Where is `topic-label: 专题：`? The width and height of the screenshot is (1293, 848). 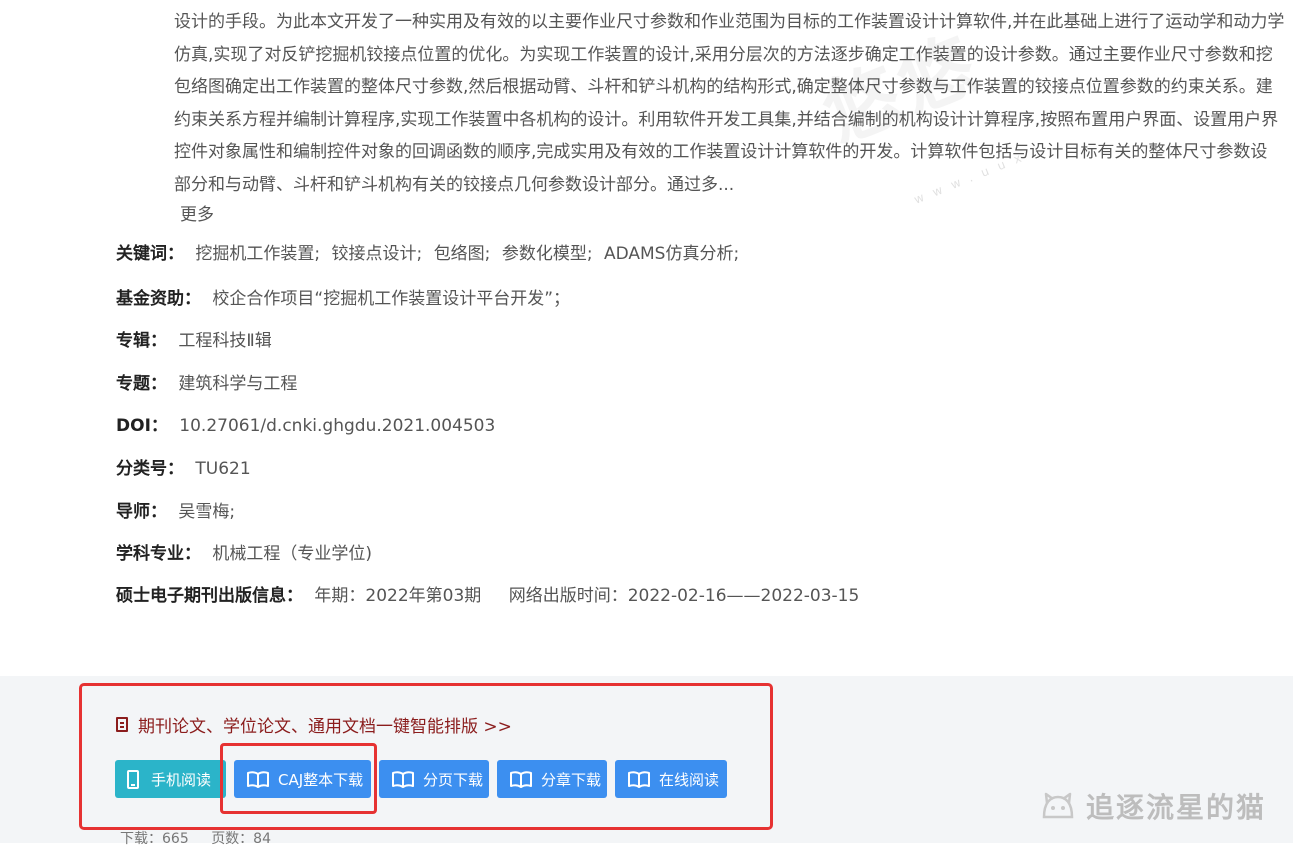 topic-label: 专题： is located at coordinates (141, 384).